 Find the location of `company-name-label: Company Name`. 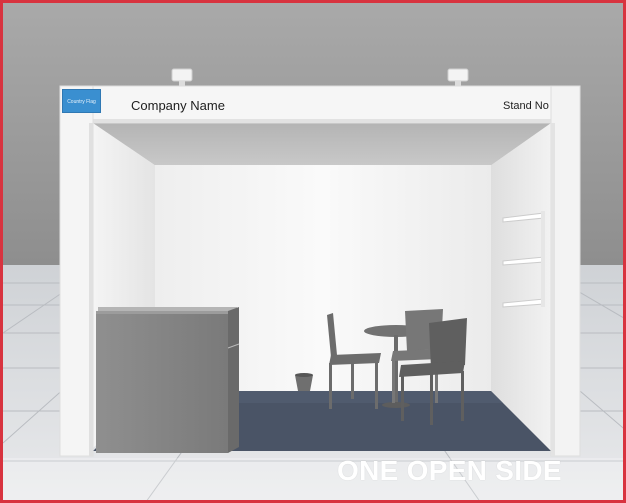

company-name-label: Company Name is located at coordinates (178, 105).